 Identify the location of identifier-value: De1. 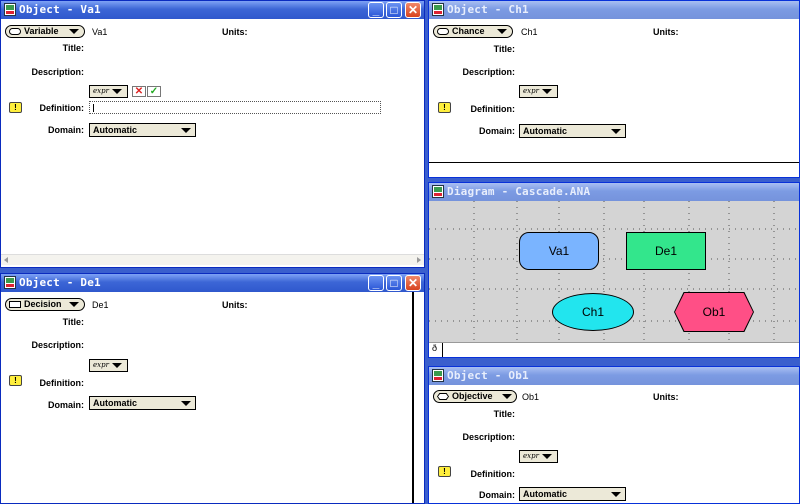
(100, 305).